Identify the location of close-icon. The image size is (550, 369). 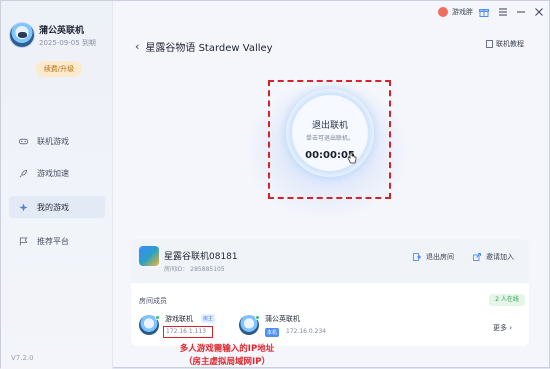
(539, 12).